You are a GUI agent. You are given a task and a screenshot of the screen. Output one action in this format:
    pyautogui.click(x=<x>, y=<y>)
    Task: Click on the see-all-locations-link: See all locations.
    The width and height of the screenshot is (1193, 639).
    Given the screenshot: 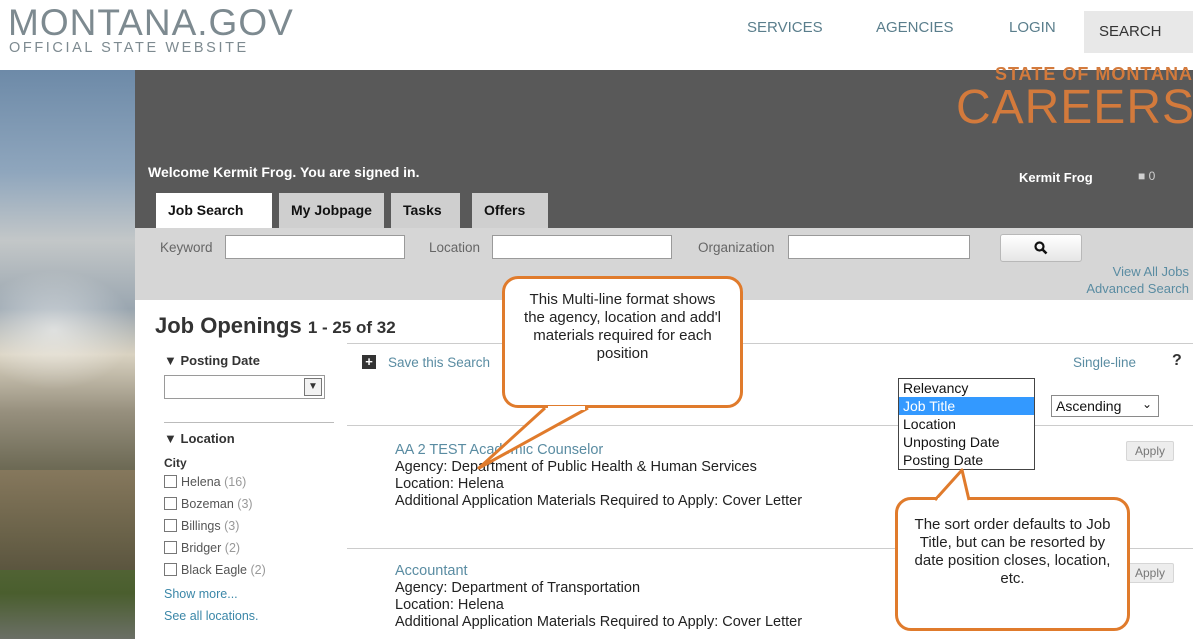 What is the action you would take?
    pyautogui.click(x=211, y=616)
    